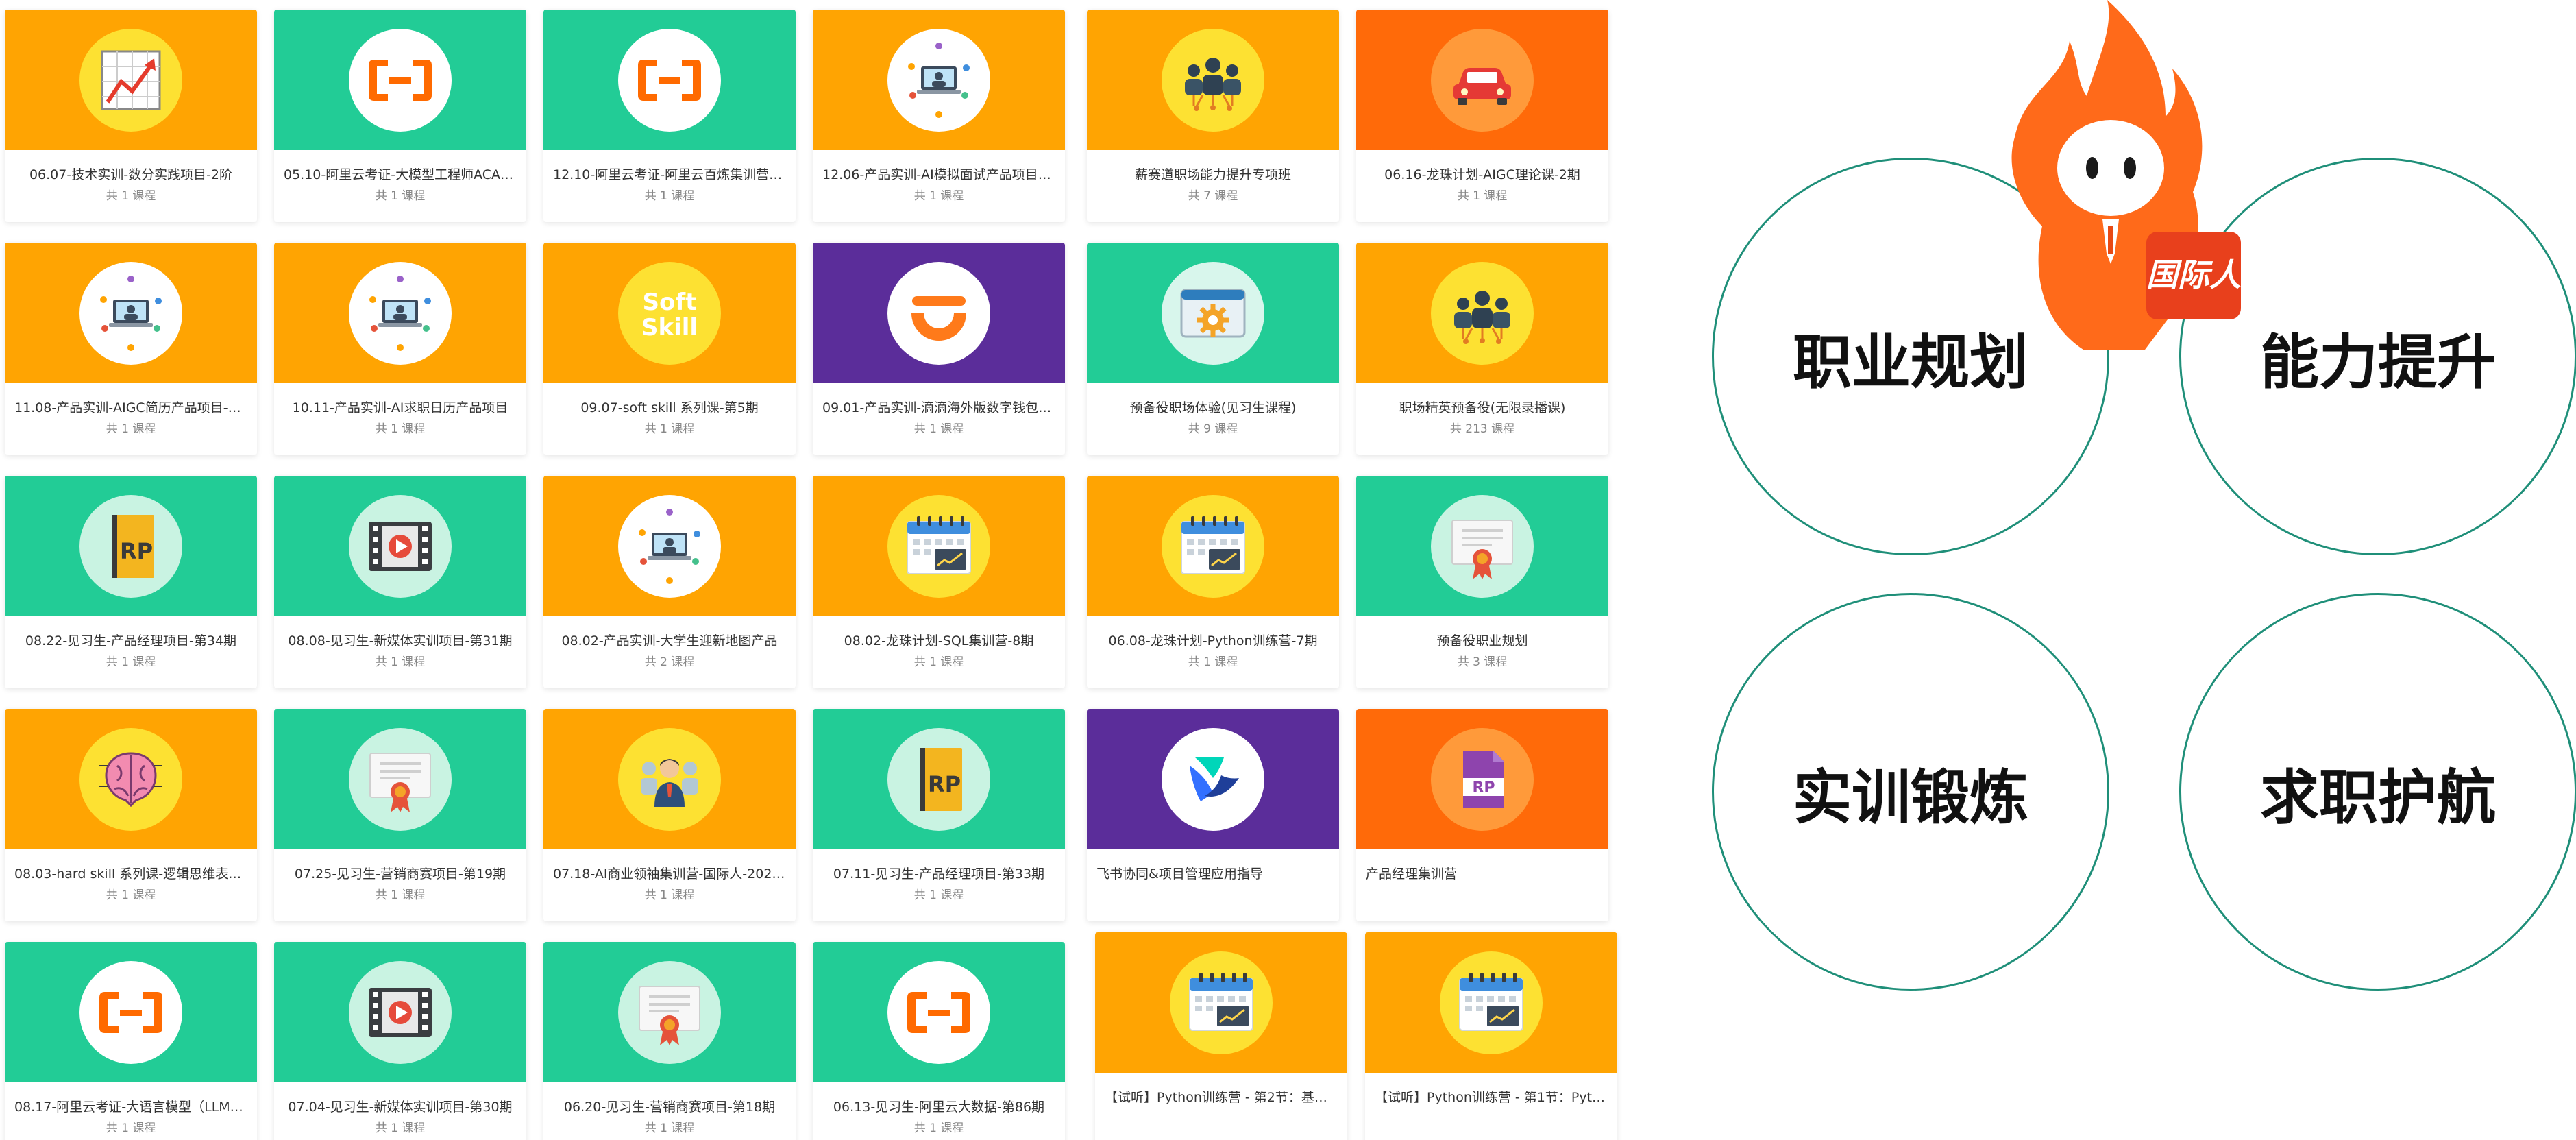  What do you see at coordinates (670, 1098) in the screenshot?
I see `course-title: 06.20-见习生-营销商赛项目-第18期` at bounding box center [670, 1098].